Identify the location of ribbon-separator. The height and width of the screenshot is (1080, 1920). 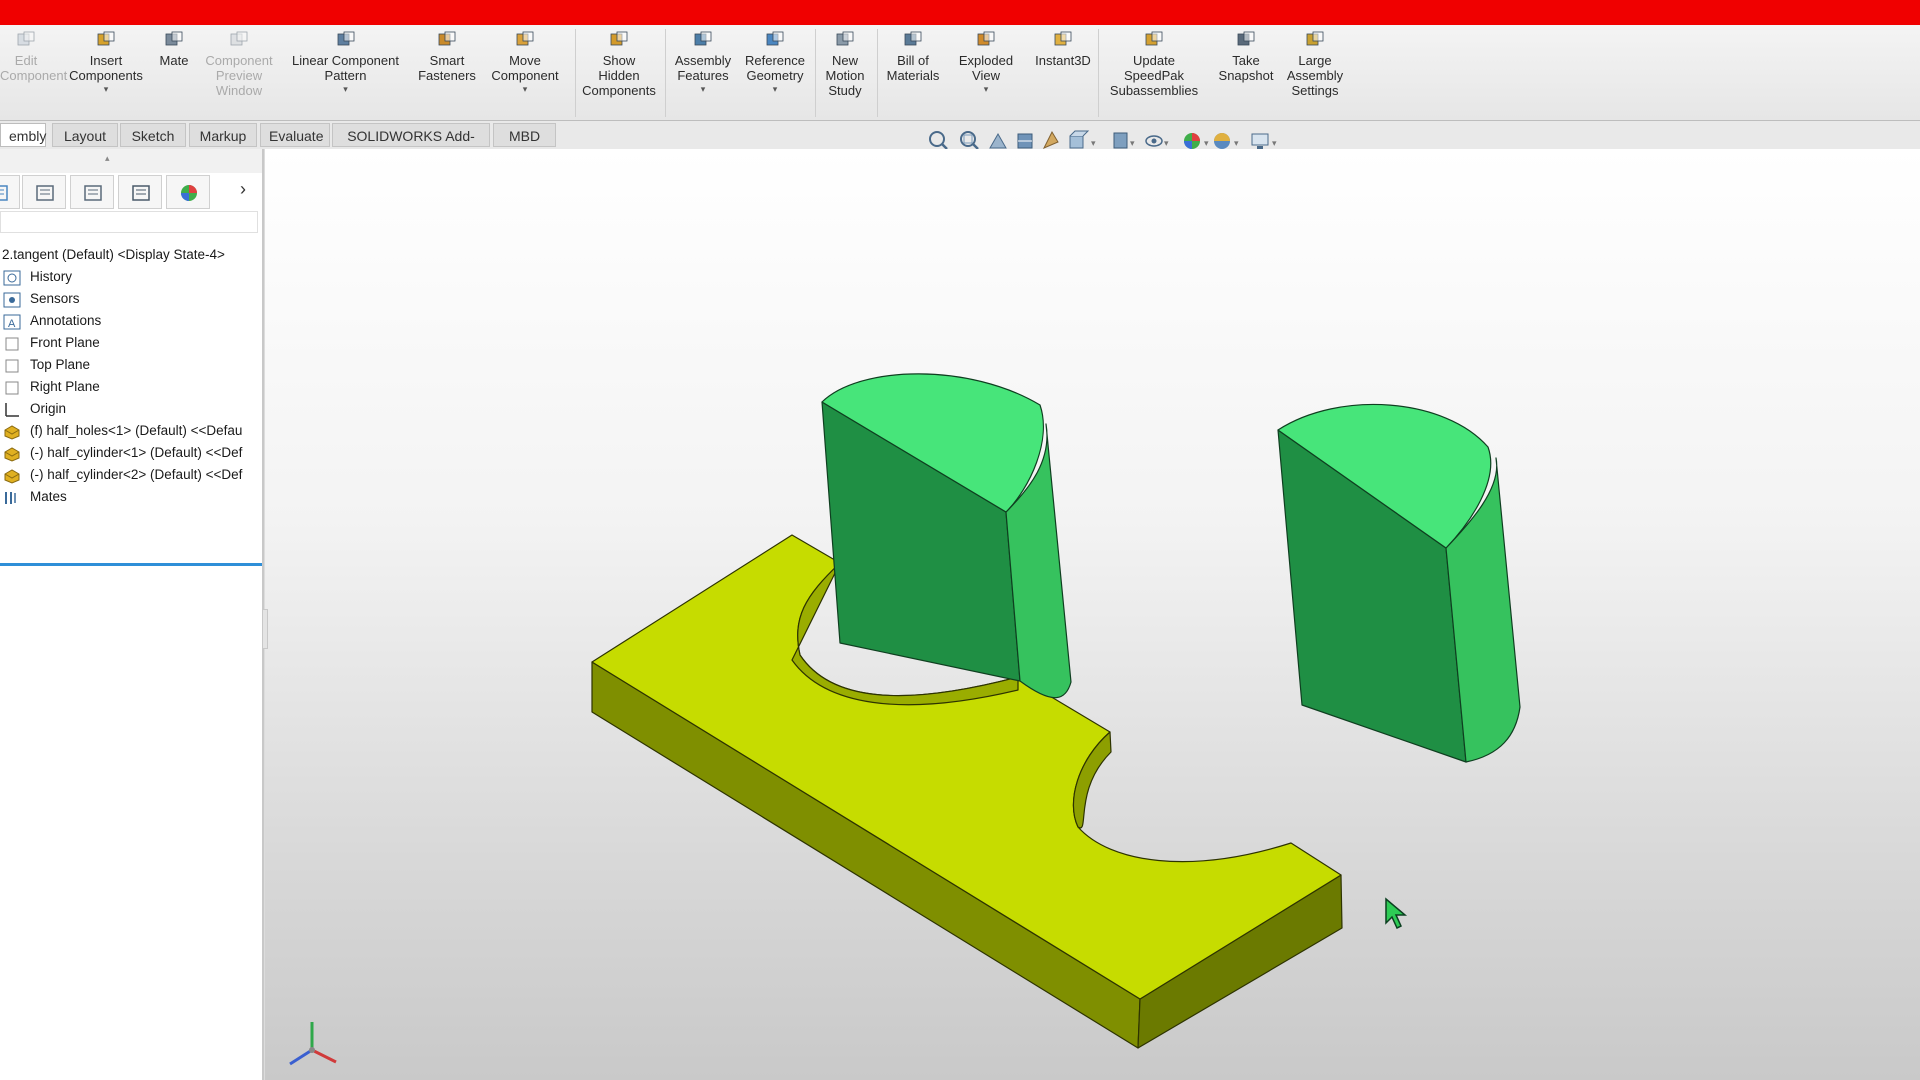
(665, 73).